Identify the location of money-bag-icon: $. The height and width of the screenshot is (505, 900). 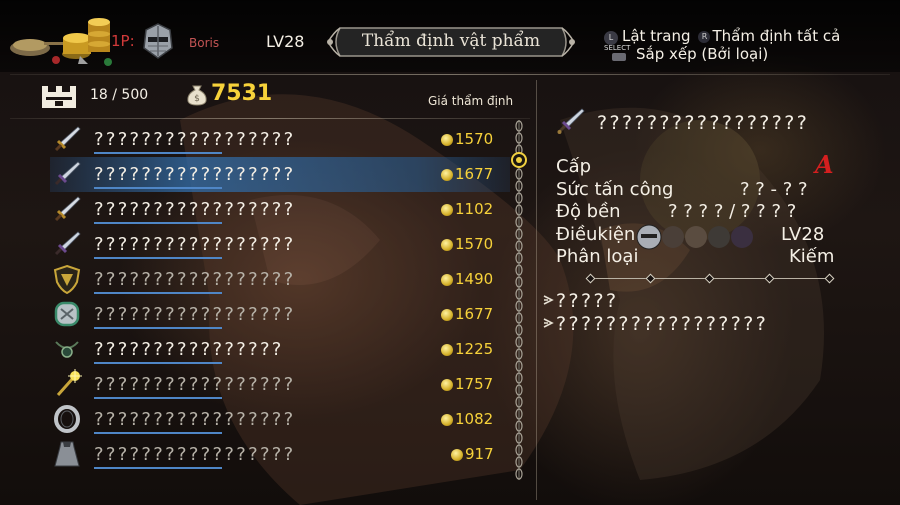
(197, 95).